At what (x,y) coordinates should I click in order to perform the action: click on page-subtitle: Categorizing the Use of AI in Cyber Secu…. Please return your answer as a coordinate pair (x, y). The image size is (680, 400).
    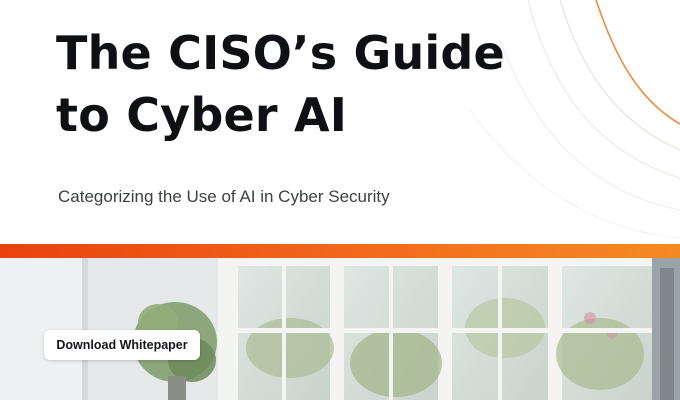
    Looking at the image, I should click on (224, 196).